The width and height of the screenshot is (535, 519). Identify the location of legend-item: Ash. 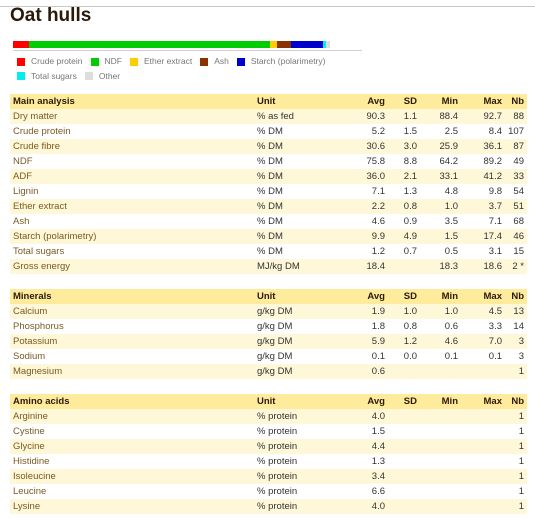
(214, 61).